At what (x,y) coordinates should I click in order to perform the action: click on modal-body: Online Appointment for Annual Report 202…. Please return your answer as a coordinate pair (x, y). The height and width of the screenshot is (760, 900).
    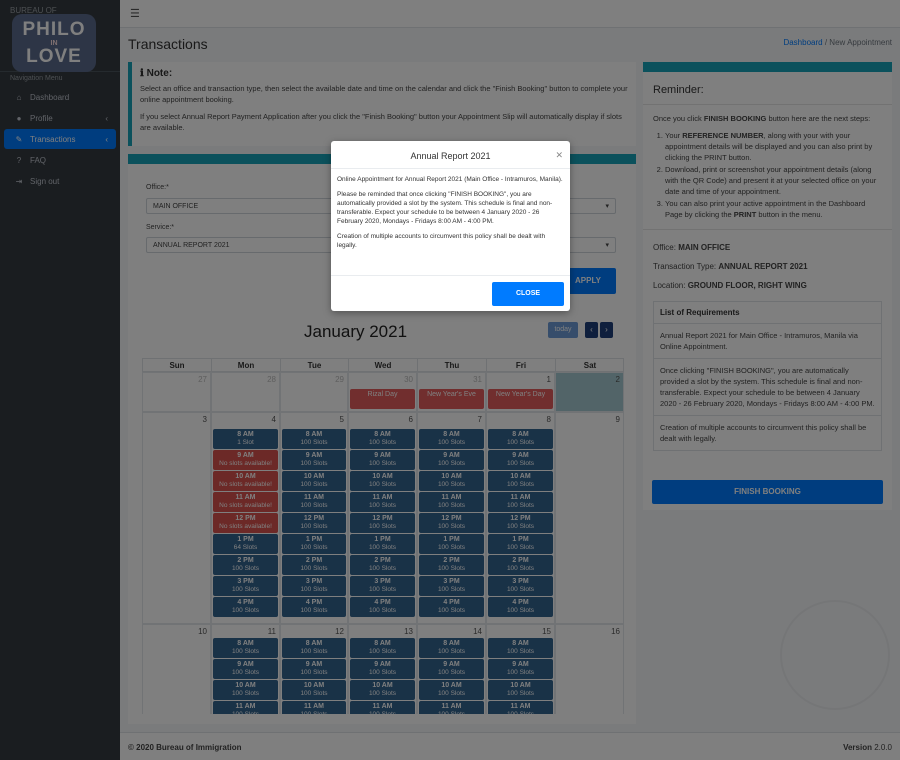
    Looking at the image, I should click on (450, 215).